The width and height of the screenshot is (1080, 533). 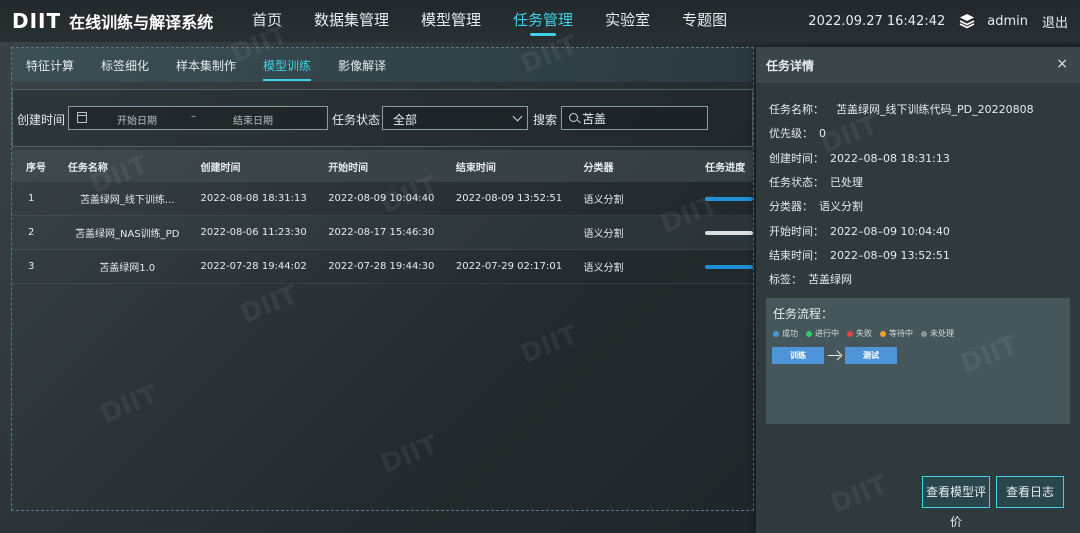 What do you see at coordinates (846, 182) in the screenshot?
I see `field-value: 已处理` at bounding box center [846, 182].